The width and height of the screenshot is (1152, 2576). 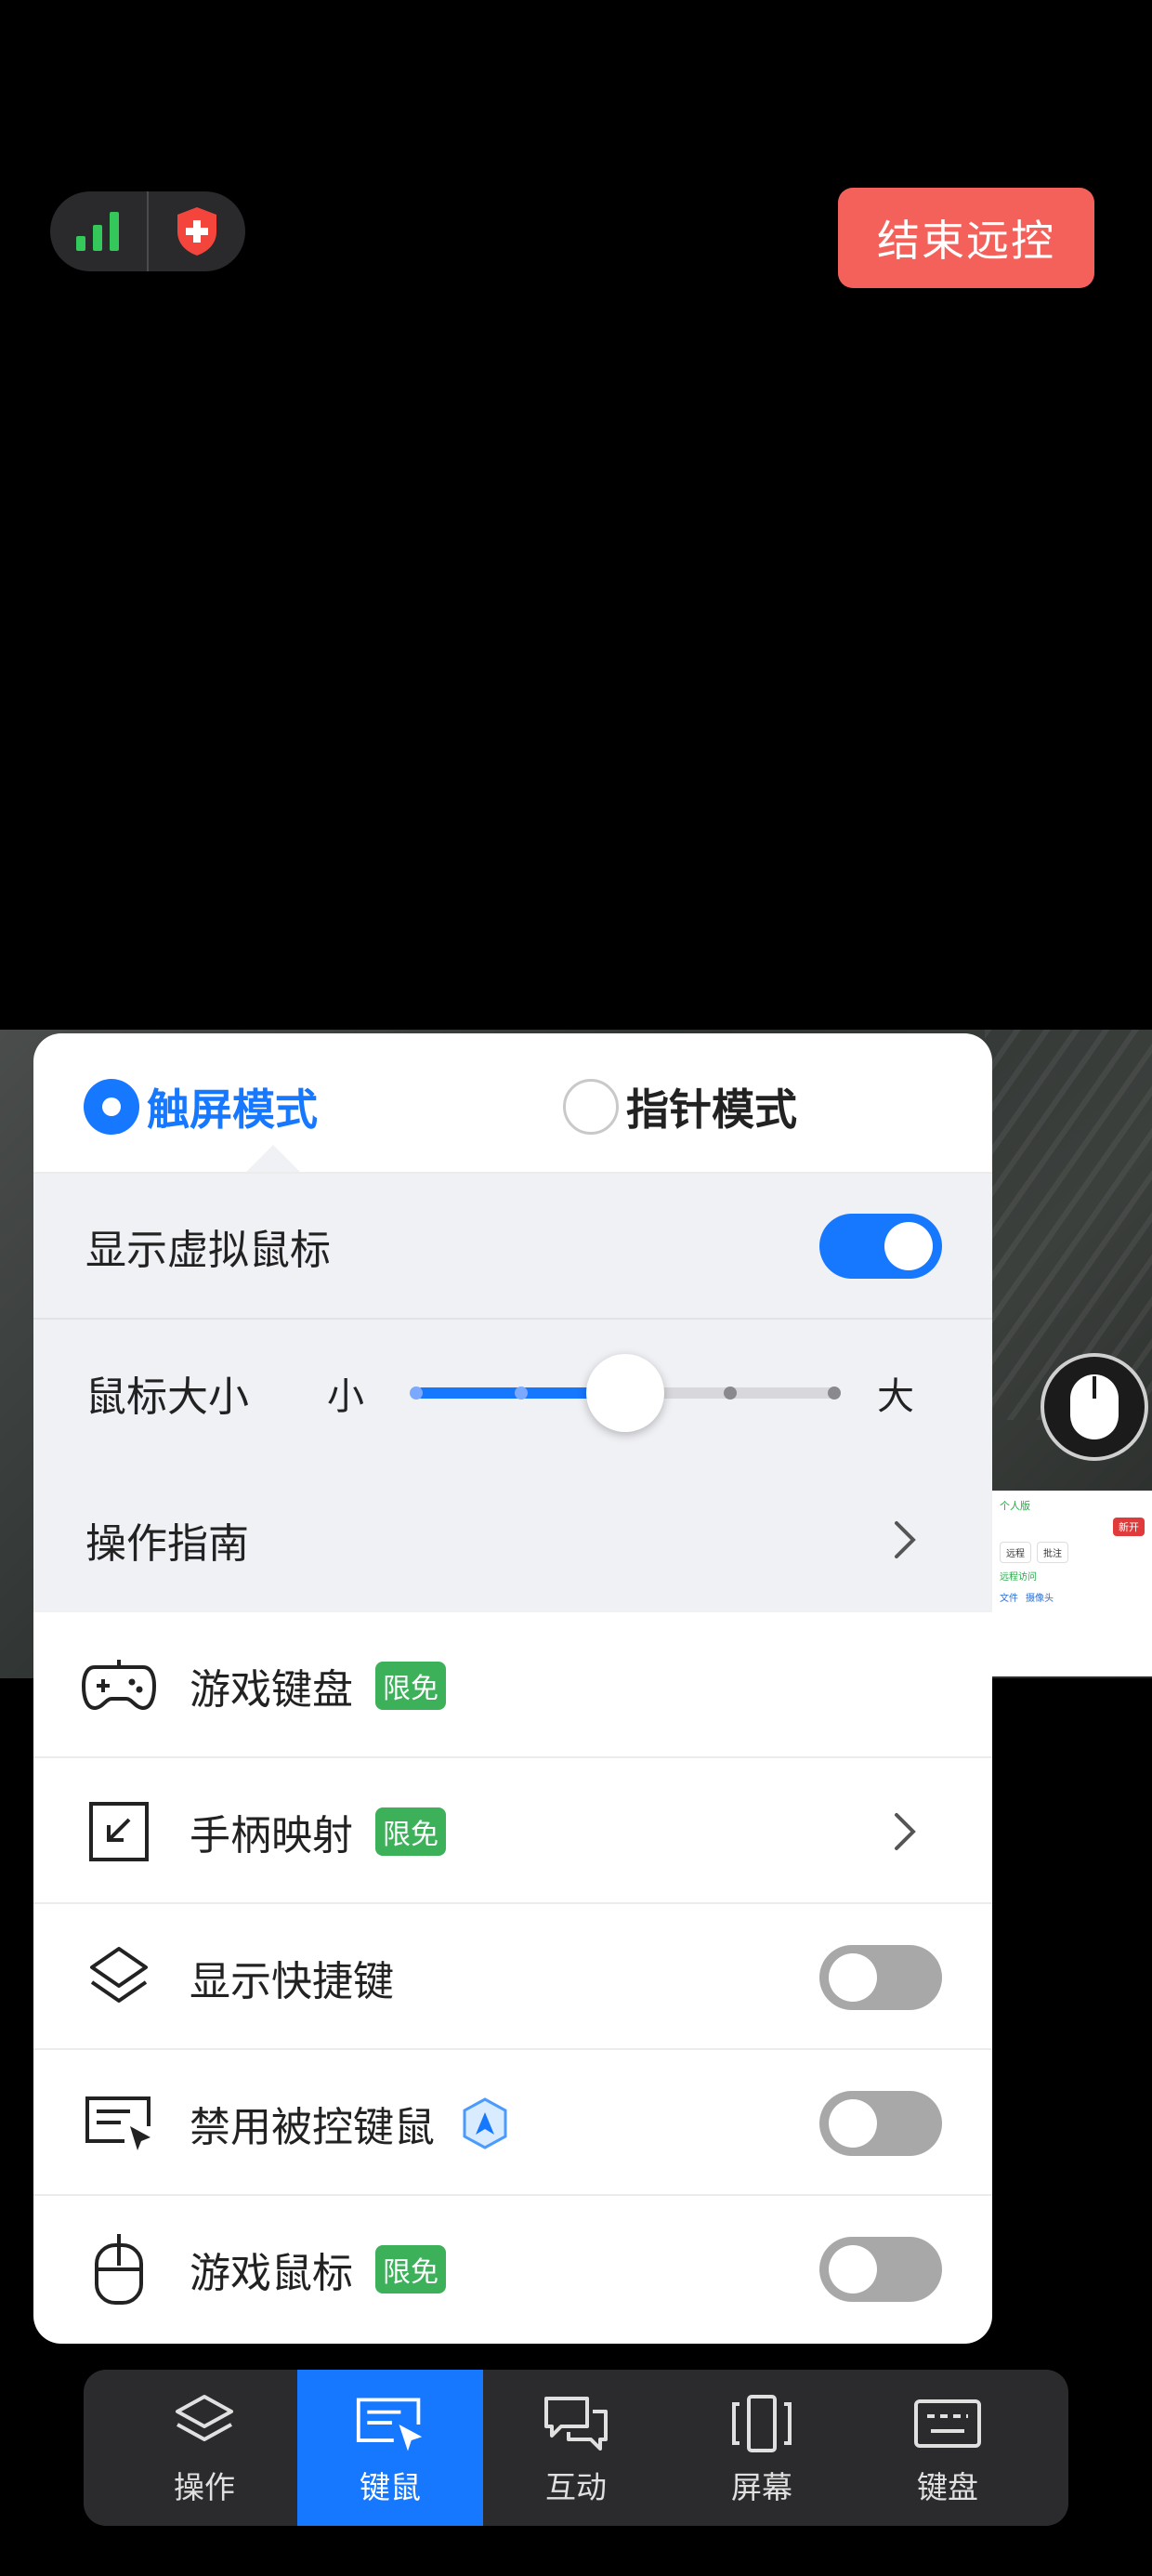 I want to click on tab-operation: 操作, so click(x=190, y=2448).